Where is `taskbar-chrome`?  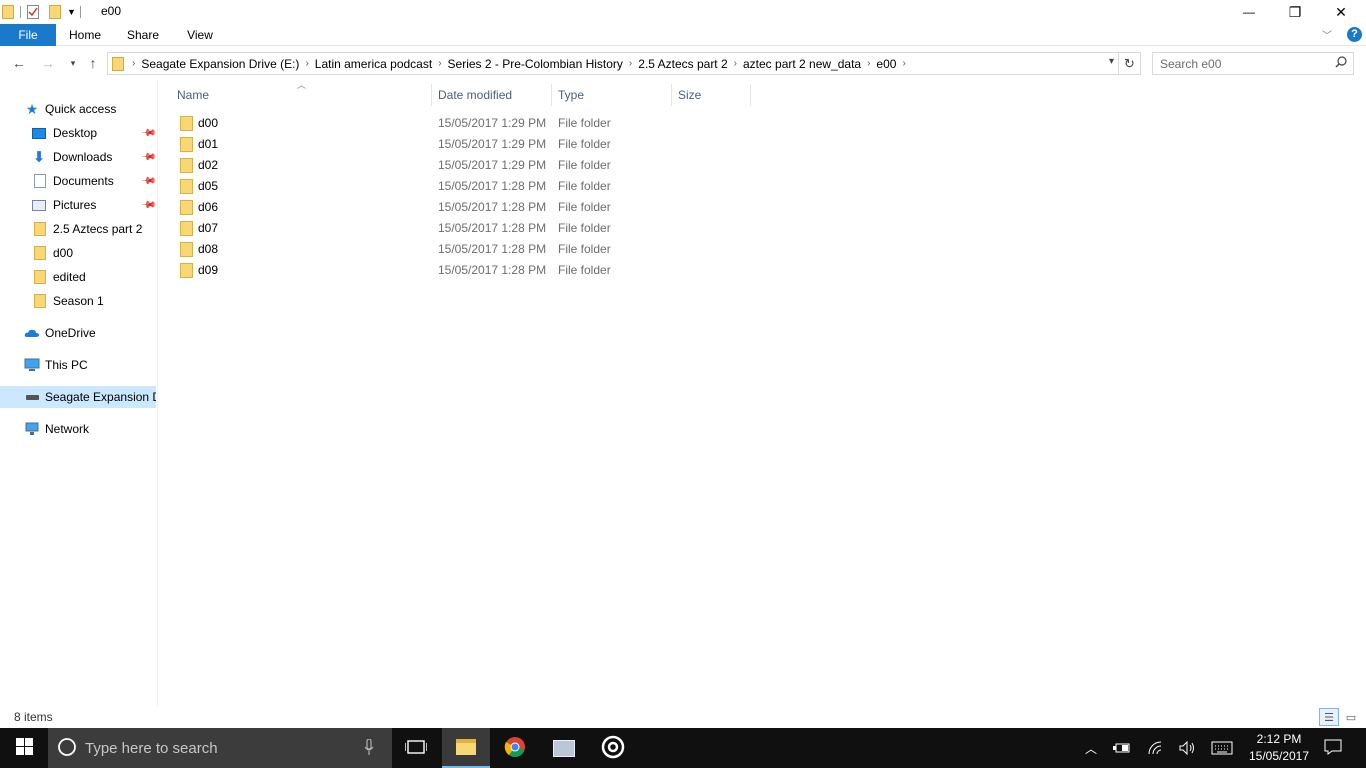 taskbar-chrome is located at coordinates (515, 748).